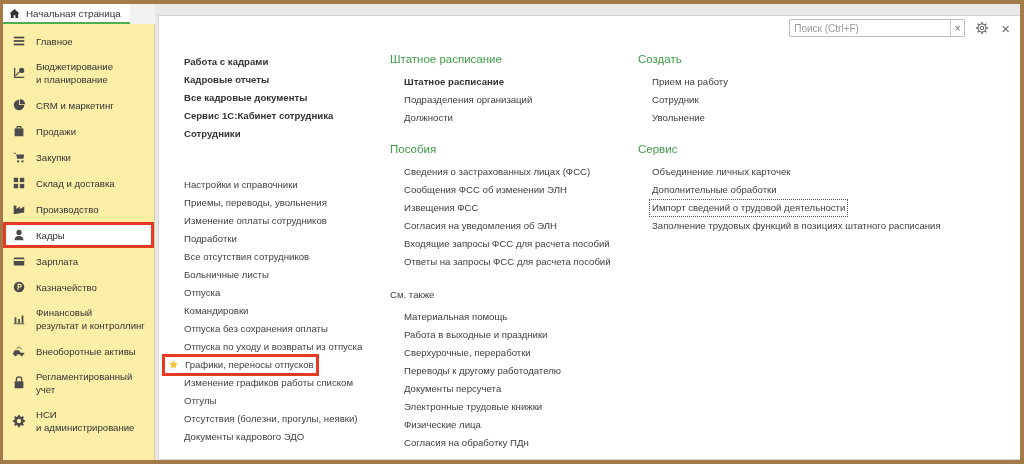  Describe the element at coordinates (456, 317) in the screenshot. I see `menu-link: Материальная помощь` at that location.